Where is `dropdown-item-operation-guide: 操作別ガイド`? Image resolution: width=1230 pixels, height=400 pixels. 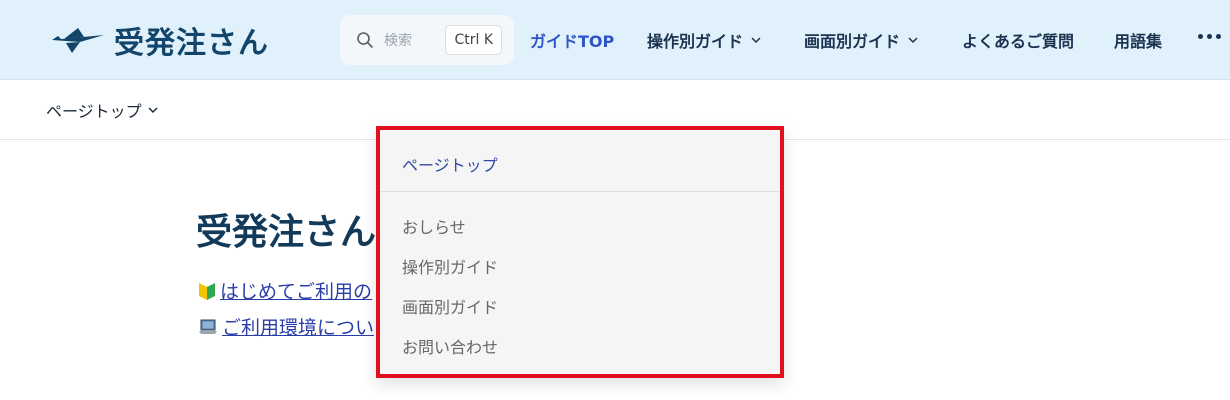
dropdown-item-operation-guide: 操作別ガイド is located at coordinates (450, 266).